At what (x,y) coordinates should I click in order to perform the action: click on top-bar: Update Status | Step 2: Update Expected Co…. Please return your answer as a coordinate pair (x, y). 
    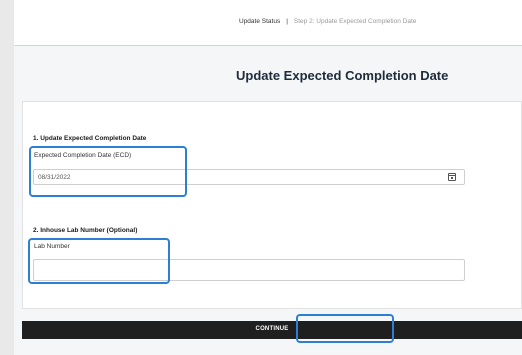
    Looking at the image, I should click on (268, 23).